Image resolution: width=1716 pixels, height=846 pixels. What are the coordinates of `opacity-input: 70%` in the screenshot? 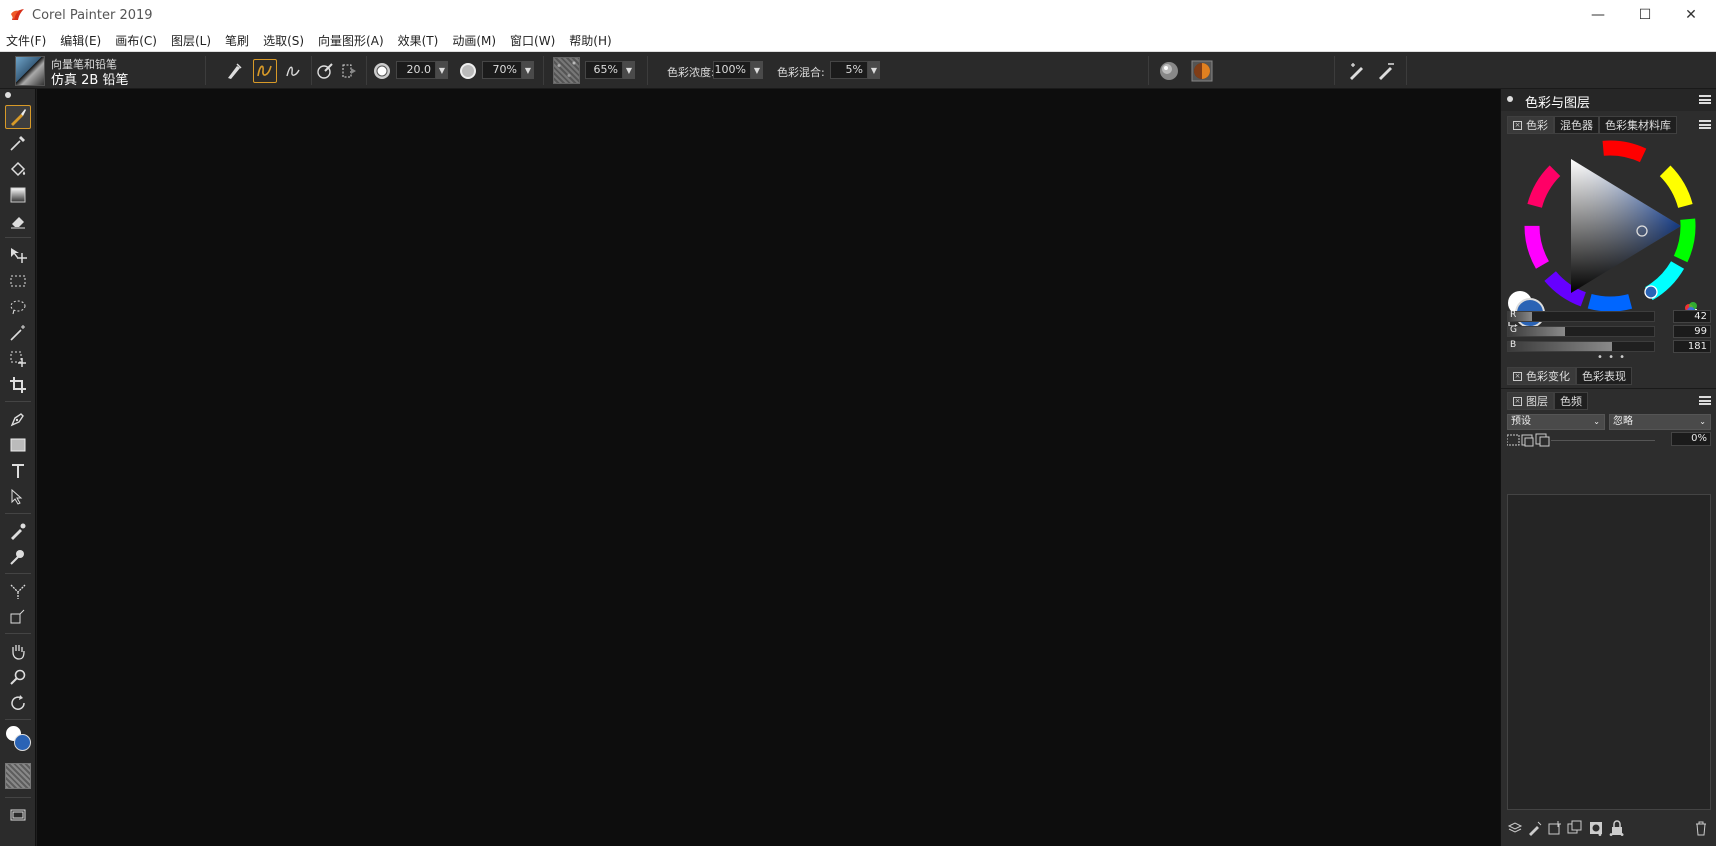 It's located at (502, 70).